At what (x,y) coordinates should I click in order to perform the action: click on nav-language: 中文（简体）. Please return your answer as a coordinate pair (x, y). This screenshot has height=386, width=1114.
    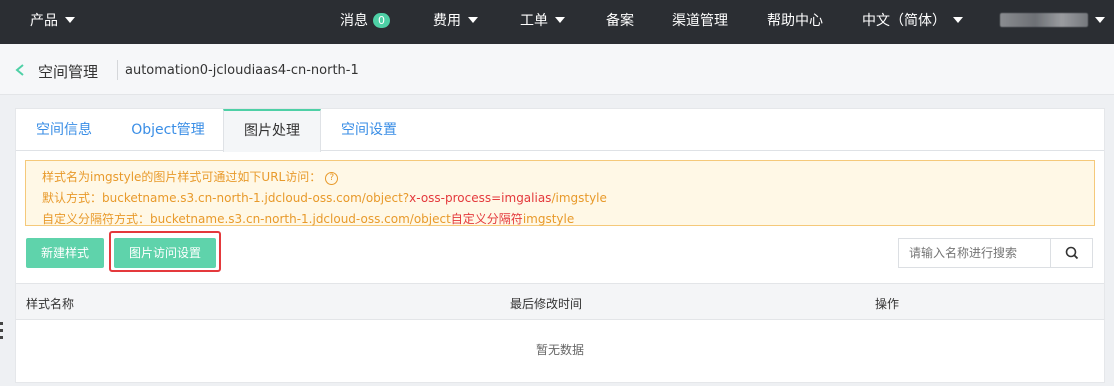
    Looking at the image, I should click on (912, 22).